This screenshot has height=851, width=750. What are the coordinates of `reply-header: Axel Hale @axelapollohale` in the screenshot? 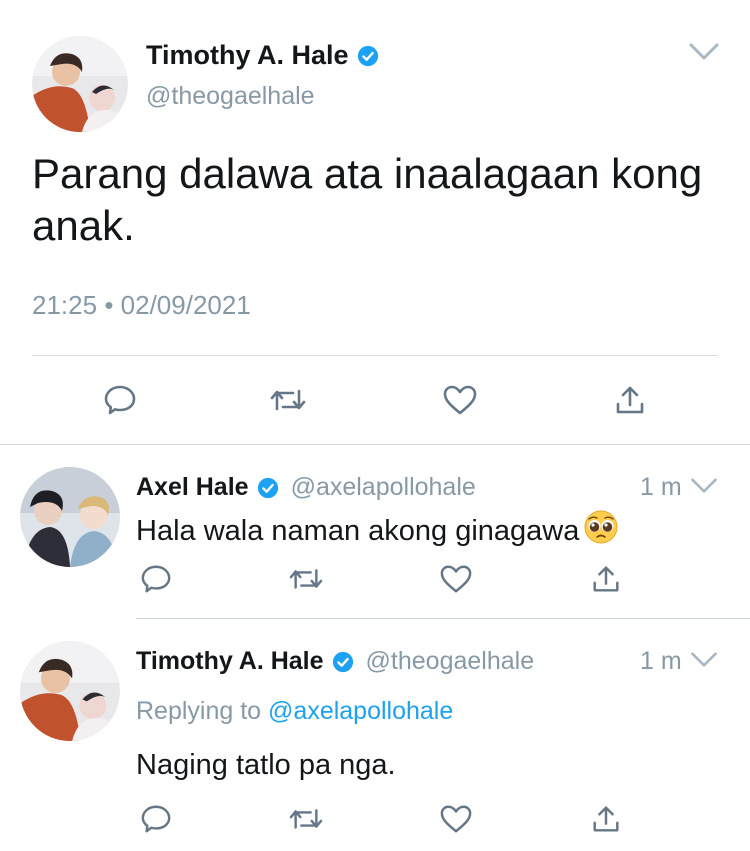 It's located at (306, 487).